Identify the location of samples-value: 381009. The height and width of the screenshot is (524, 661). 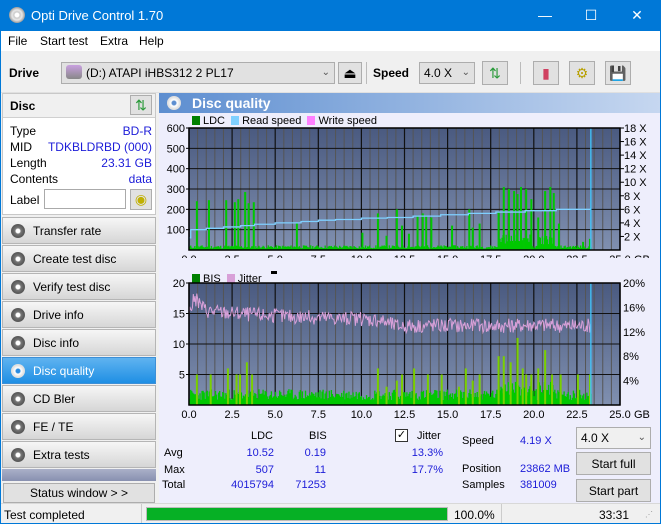
(538, 485).